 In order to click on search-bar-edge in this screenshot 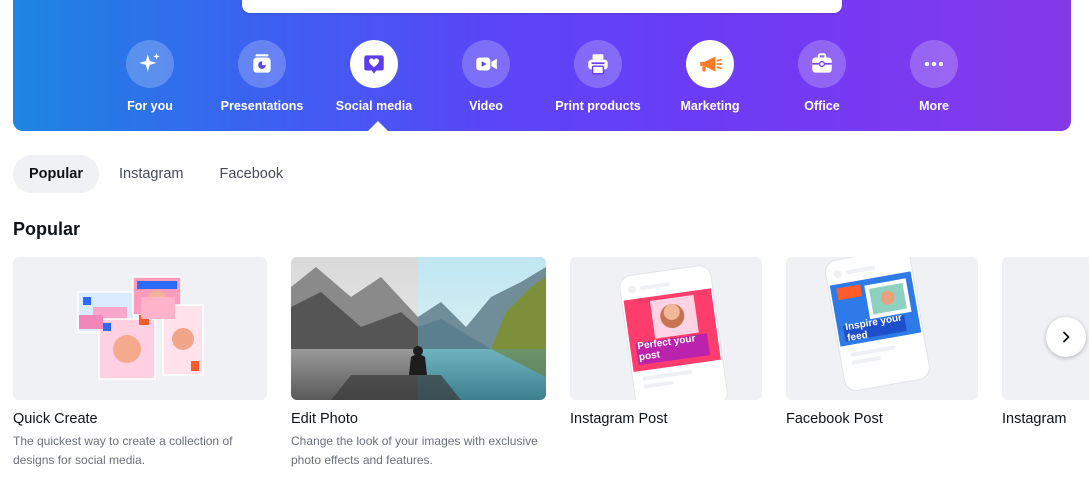, I will do `click(542, 6)`.